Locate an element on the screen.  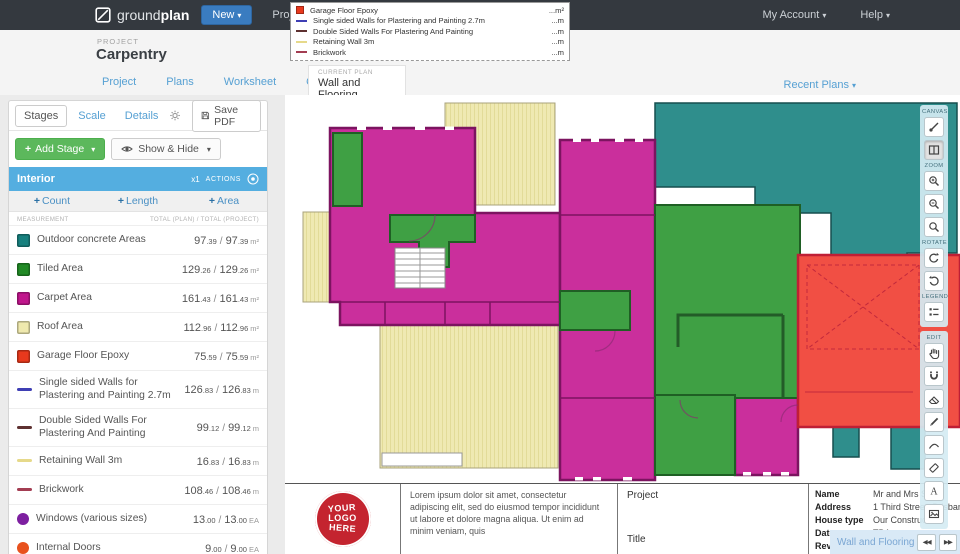
measurement-name: Roof Area is located at coordinates (60, 327).